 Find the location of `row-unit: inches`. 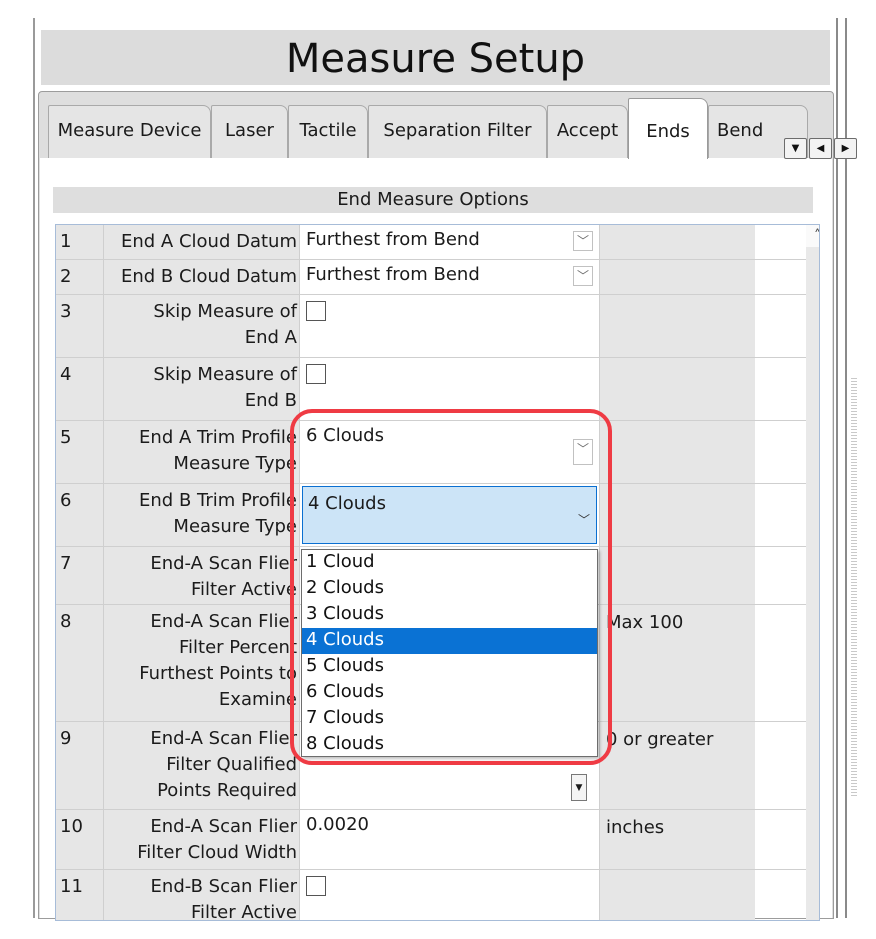

row-unit: inches is located at coordinates (677, 839).